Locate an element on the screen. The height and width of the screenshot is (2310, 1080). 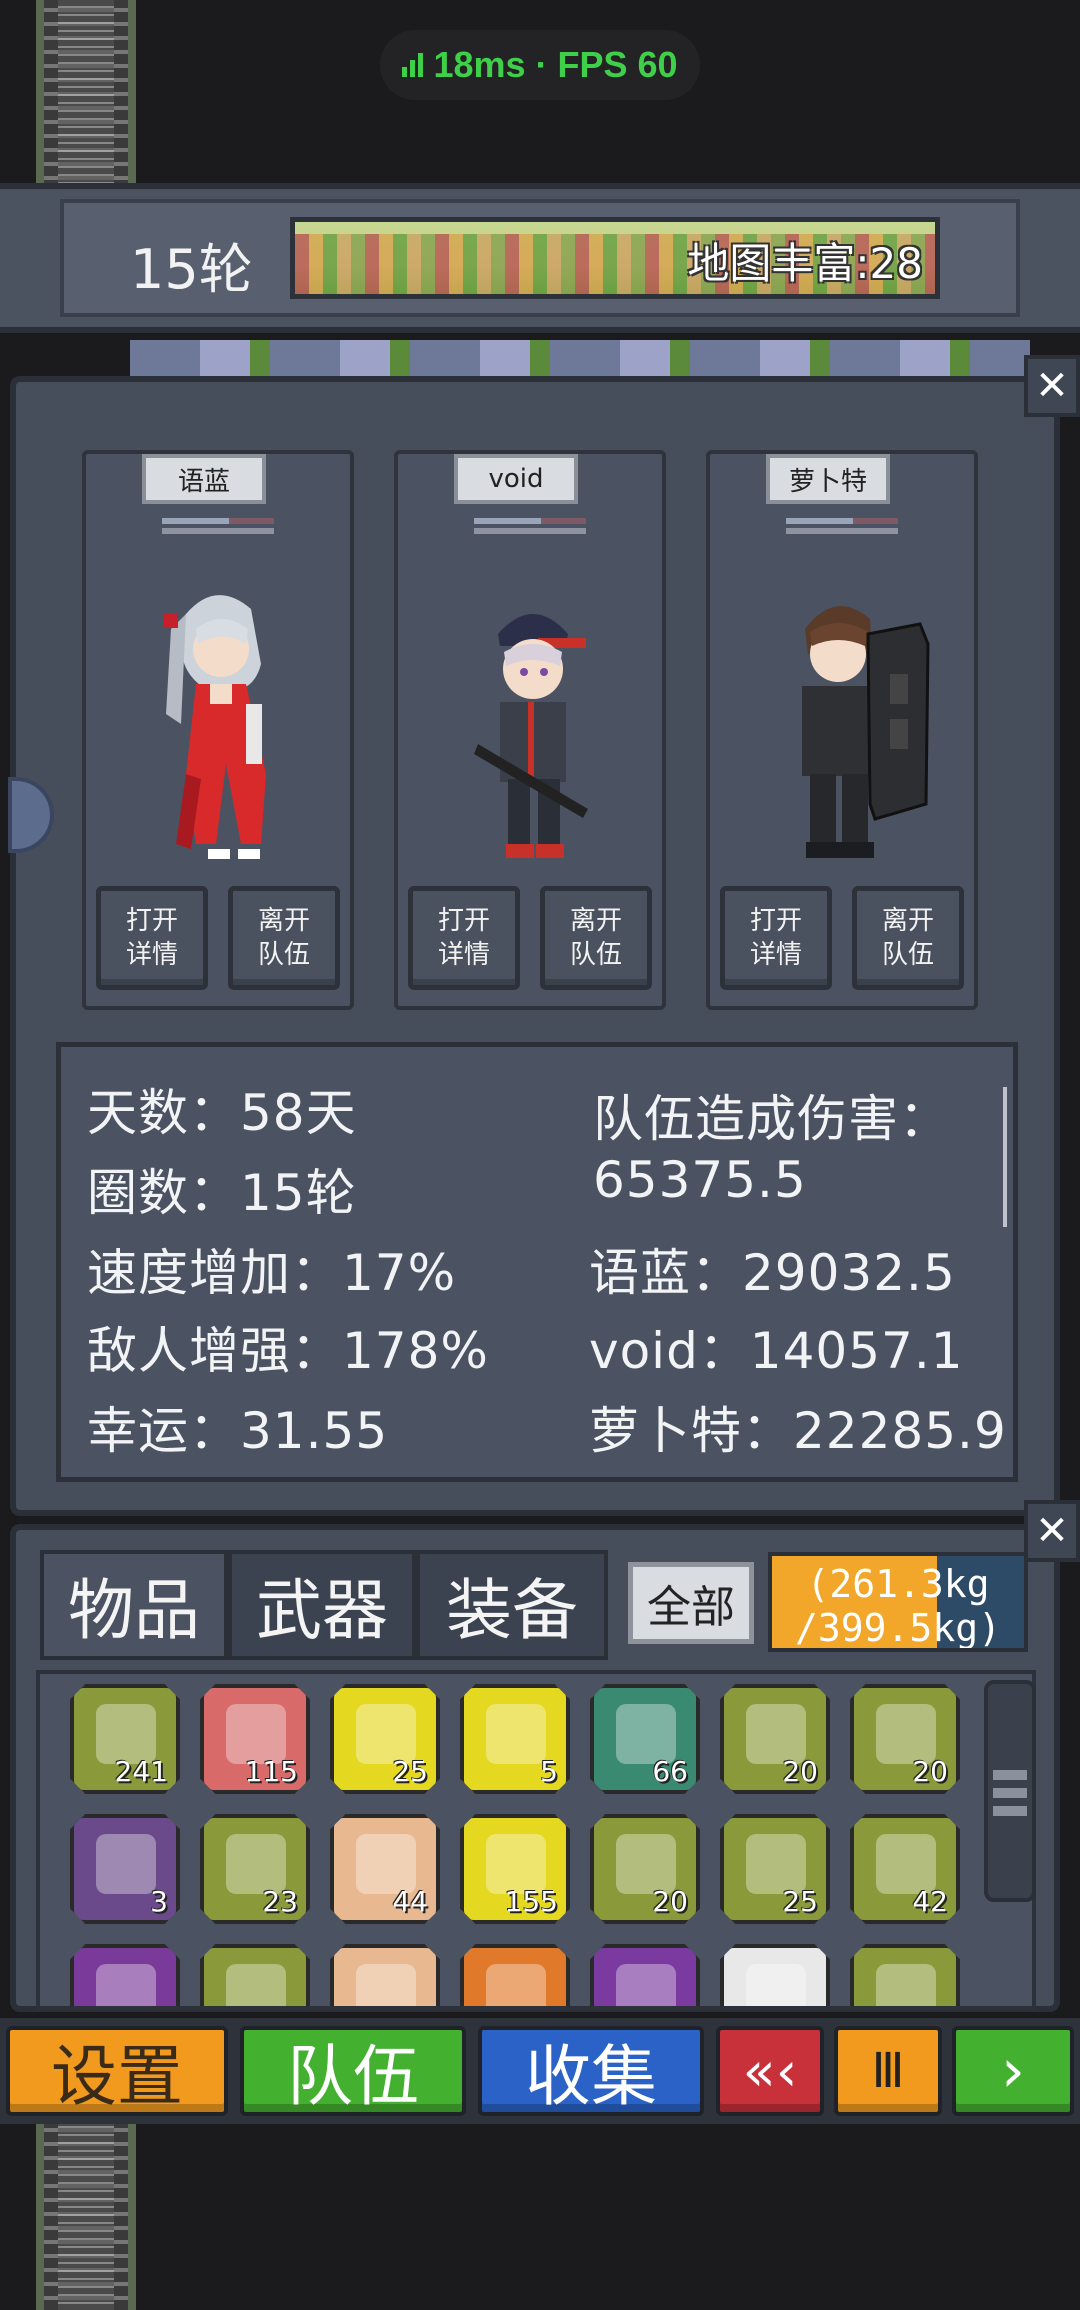
collect-button: 收集 is located at coordinates (591, 2071).